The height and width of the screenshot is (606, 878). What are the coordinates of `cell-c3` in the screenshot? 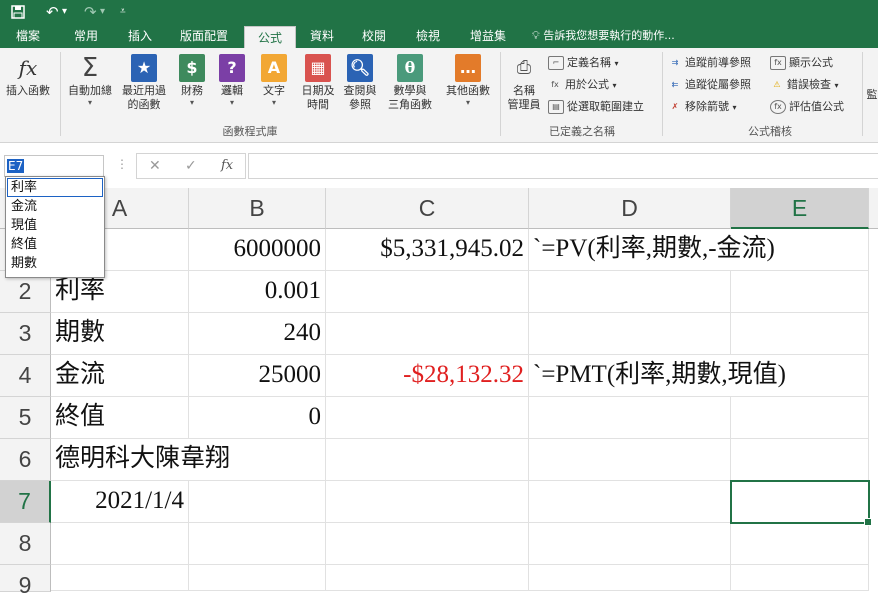 It's located at (427, 334).